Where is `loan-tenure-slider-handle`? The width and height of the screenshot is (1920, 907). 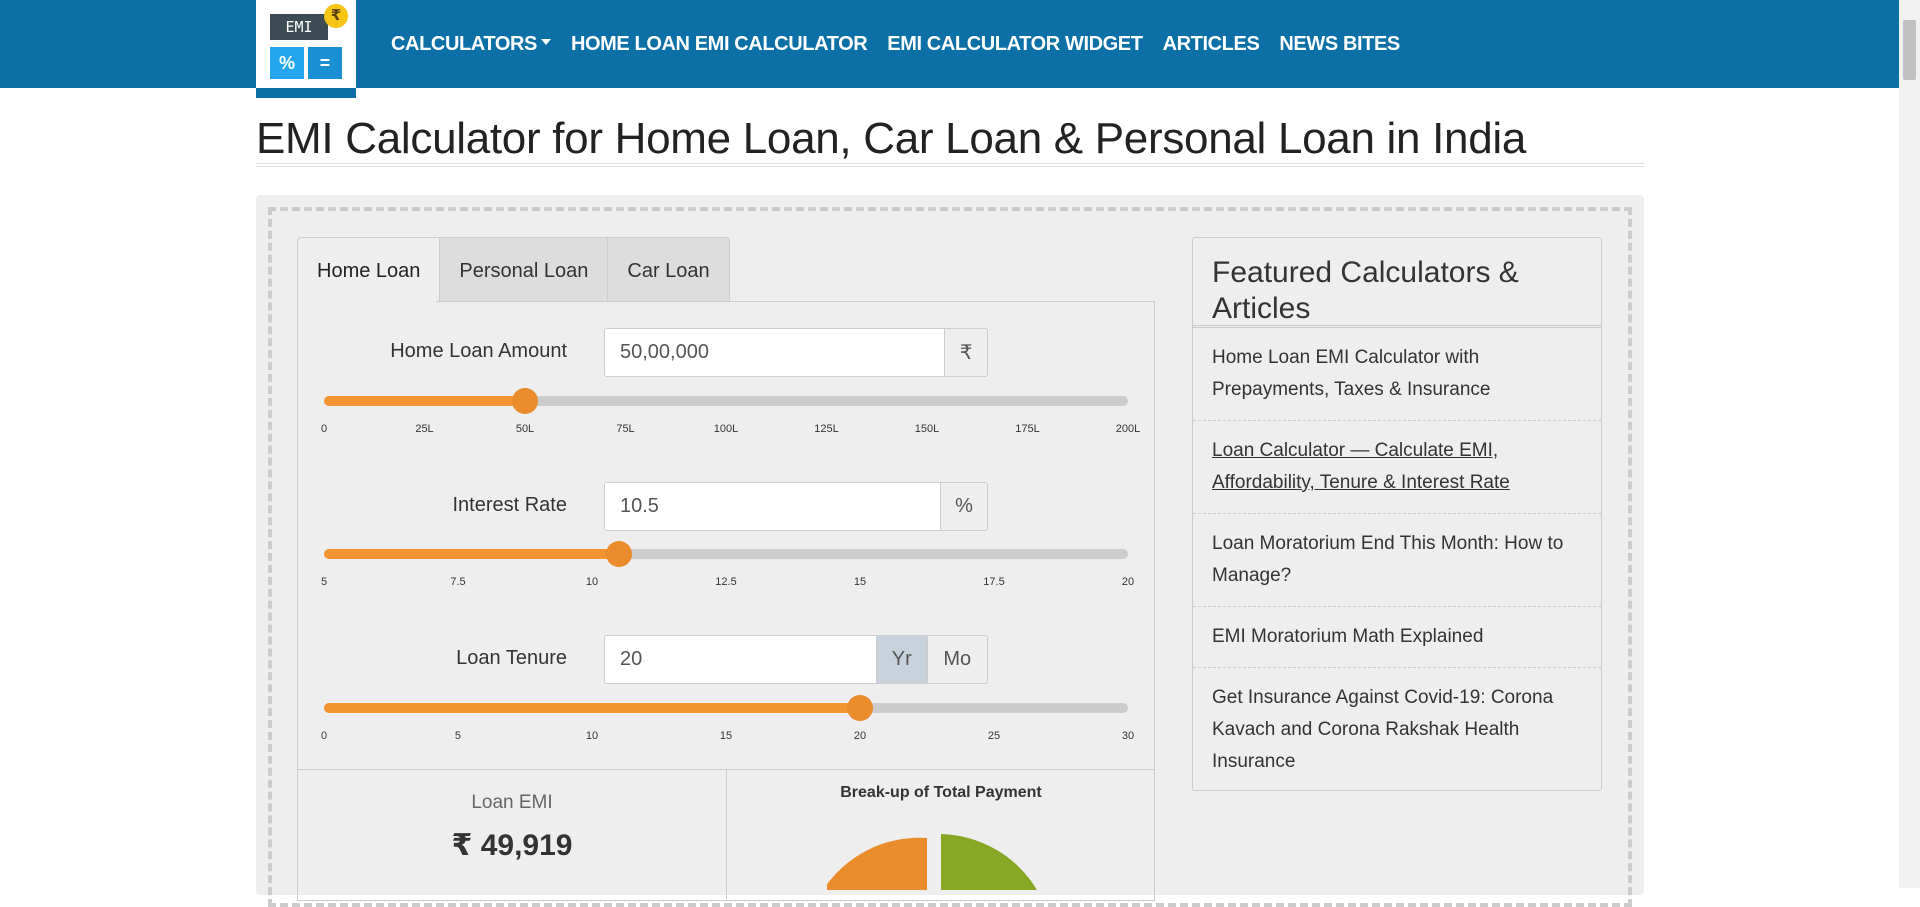 loan-tenure-slider-handle is located at coordinates (860, 708).